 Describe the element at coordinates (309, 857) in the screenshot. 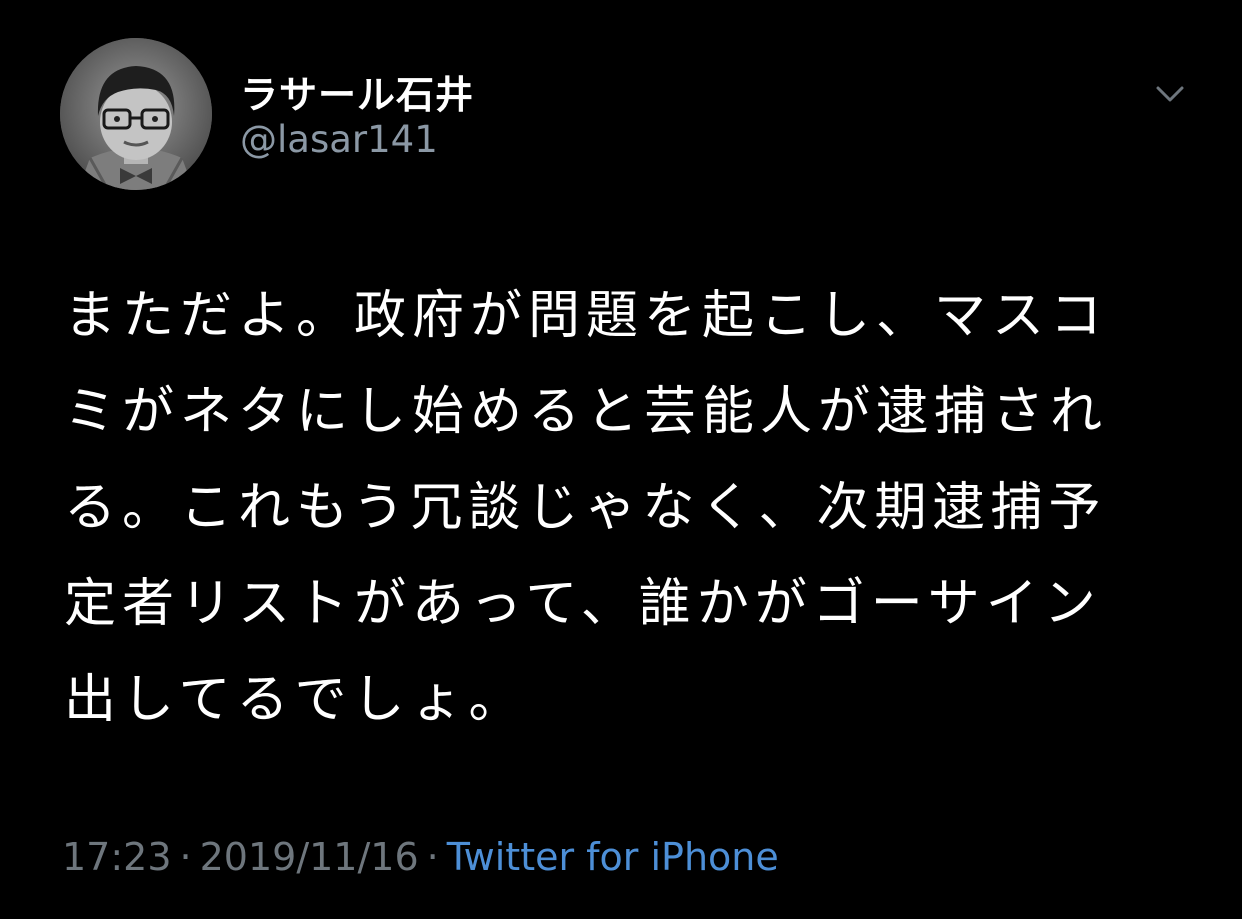

I see `tweet-date: 2019/11/16` at that location.